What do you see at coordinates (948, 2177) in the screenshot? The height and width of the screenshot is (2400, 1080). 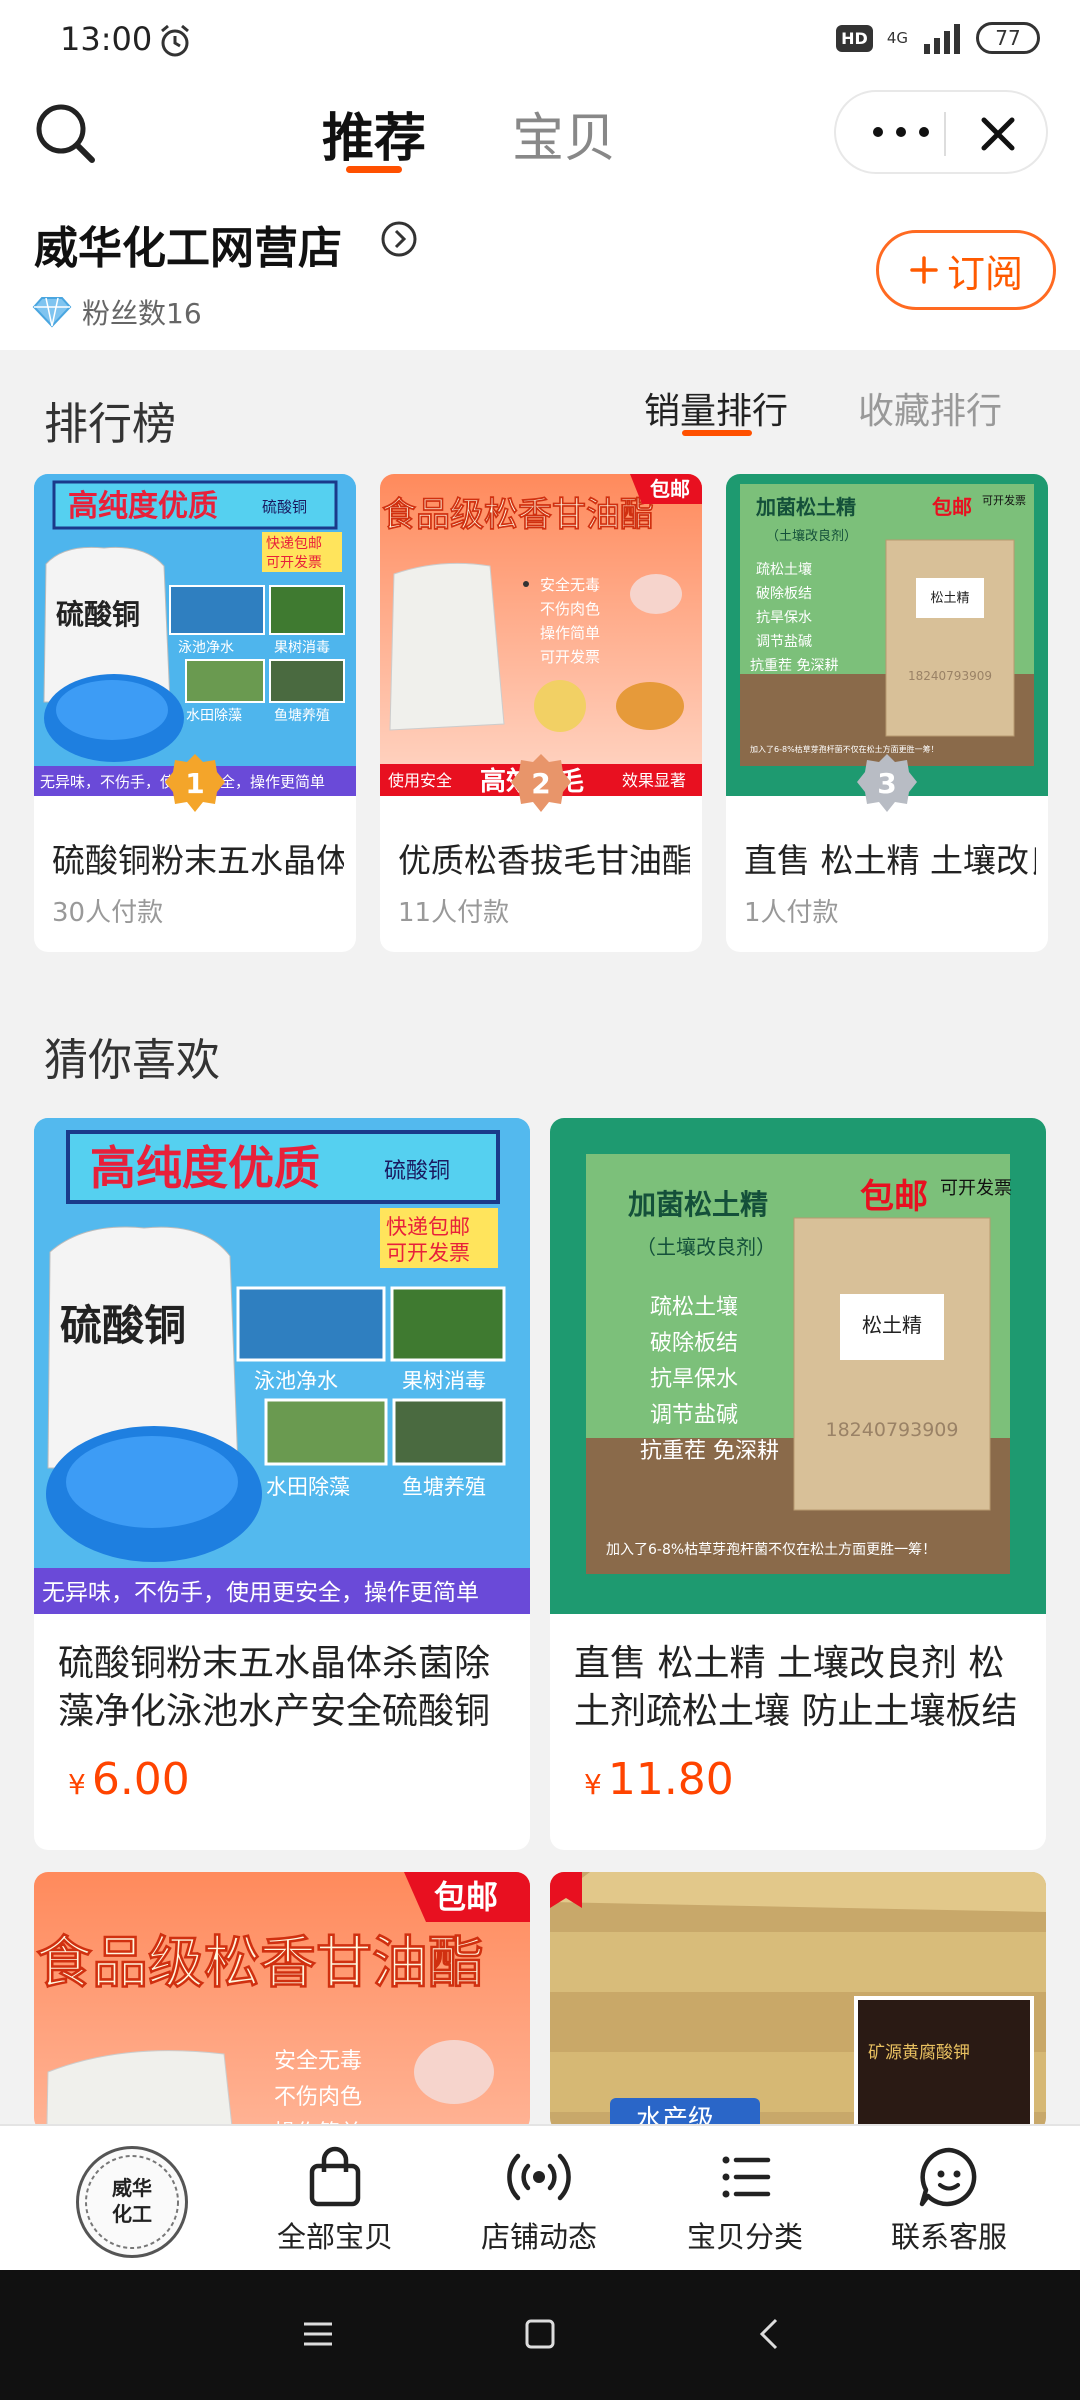 I see `customer-service-icon` at bounding box center [948, 2177].